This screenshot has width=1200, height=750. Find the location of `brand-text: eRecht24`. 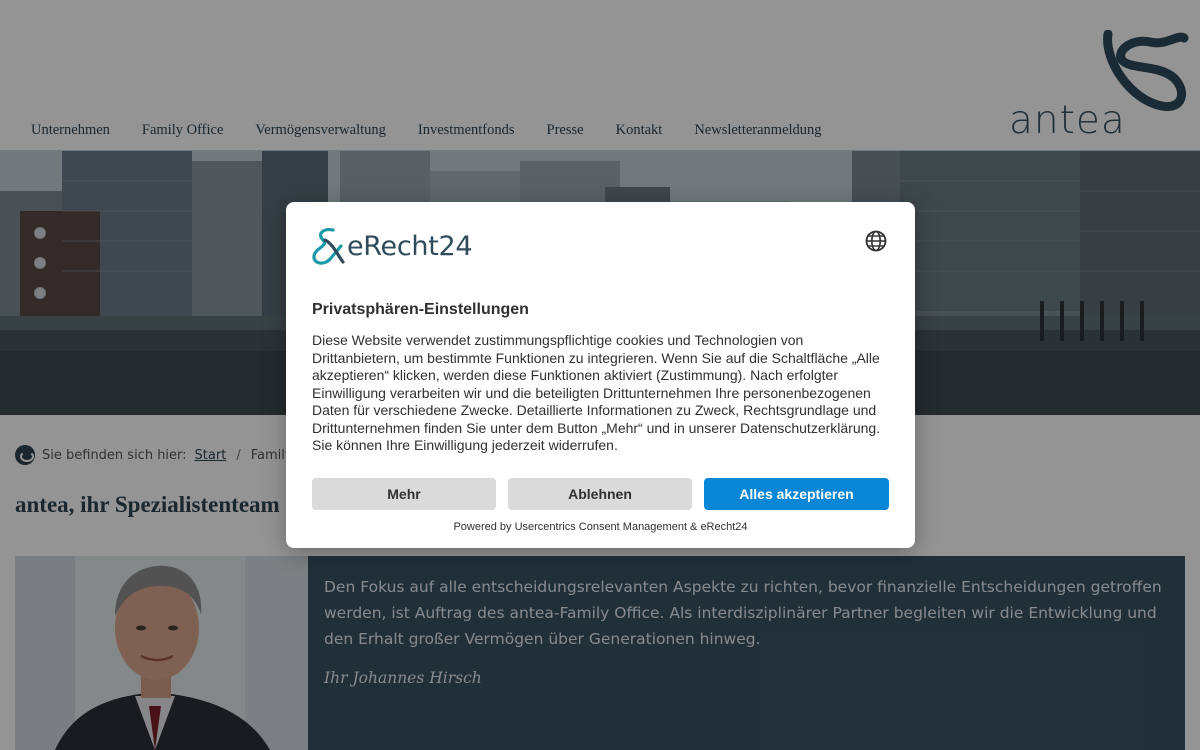

brand-text: eRecht24 is located at coordinates (410, 246).